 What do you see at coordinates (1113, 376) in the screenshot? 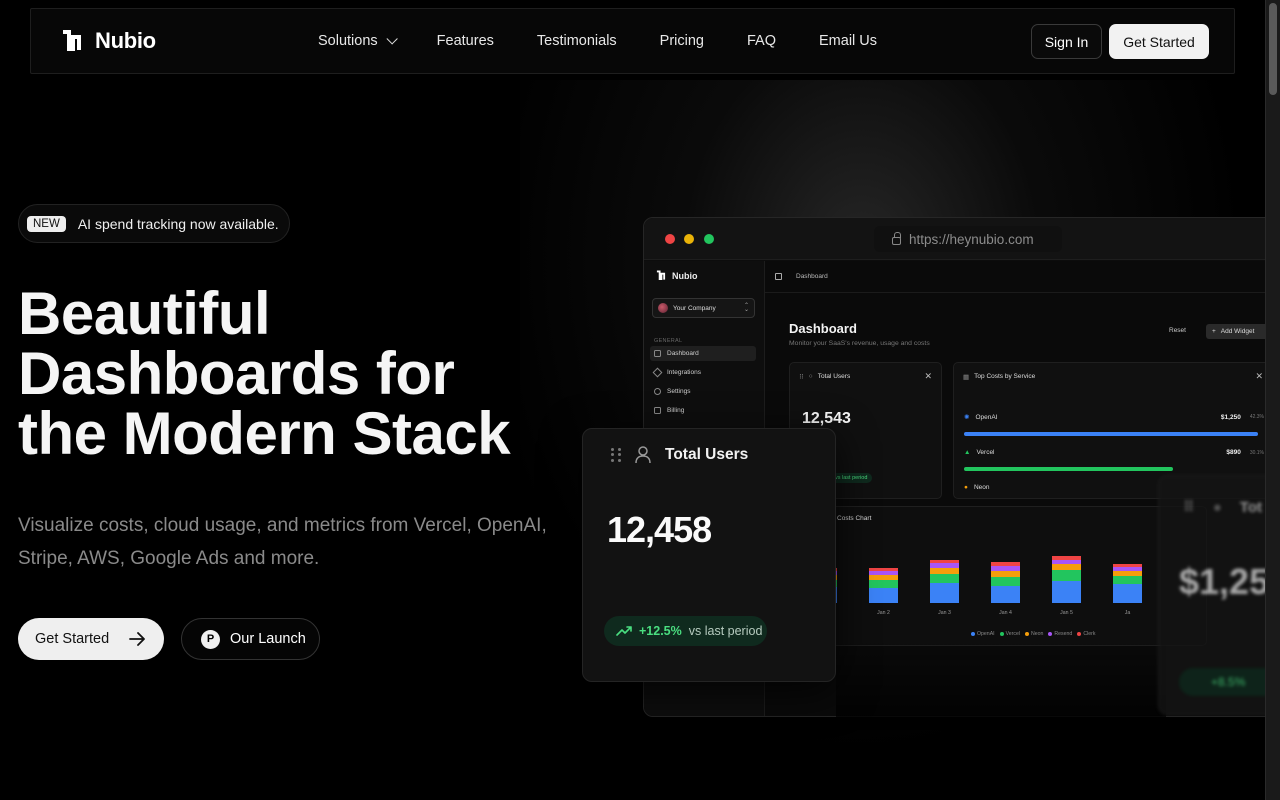
I see `card-header: ▦ Top Costs by Service ✕` at bounding box center [1113, 376].